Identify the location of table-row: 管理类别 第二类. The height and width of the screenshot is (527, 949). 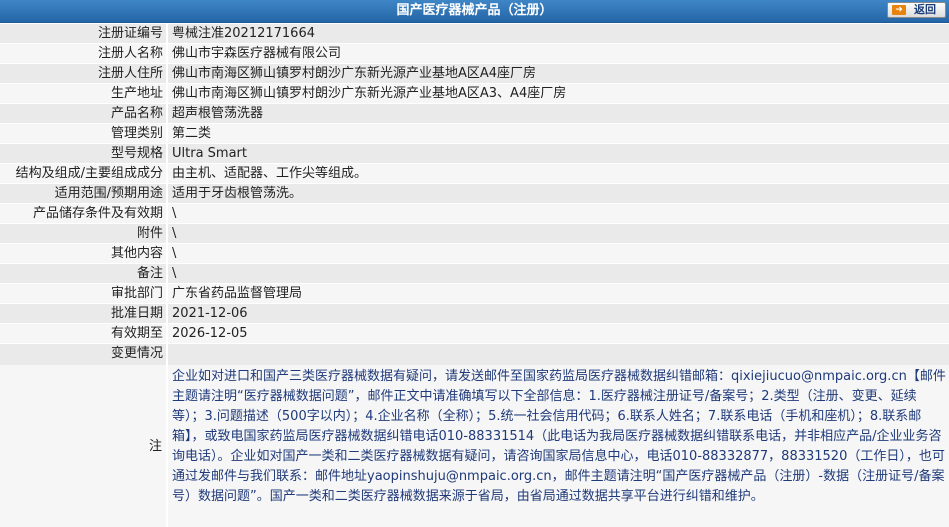
(474, 133).